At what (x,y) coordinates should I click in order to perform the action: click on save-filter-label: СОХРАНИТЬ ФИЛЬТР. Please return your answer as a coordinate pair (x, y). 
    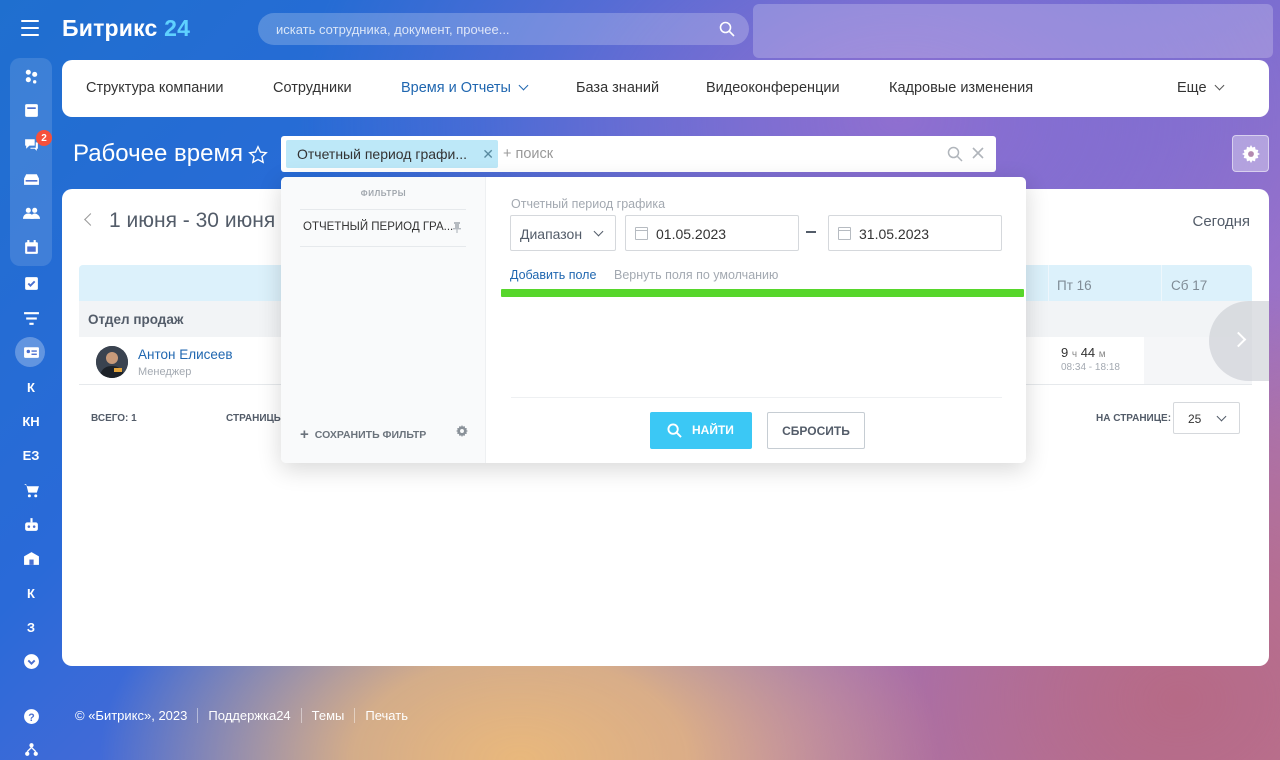
    Looking at the image, I should click on (370, 435).